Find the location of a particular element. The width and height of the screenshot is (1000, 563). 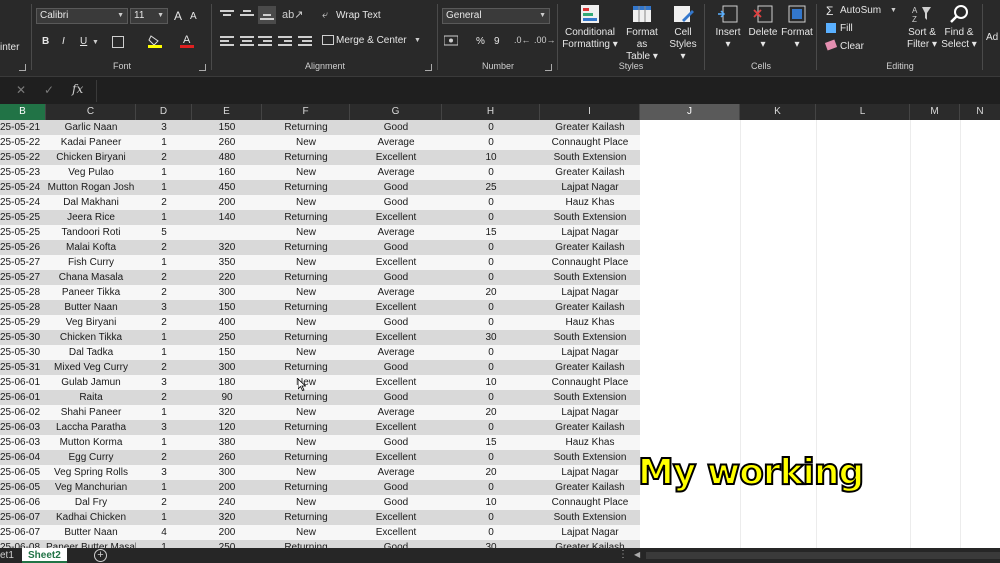

cell-price: 200 is located at coordinates (227, 202).